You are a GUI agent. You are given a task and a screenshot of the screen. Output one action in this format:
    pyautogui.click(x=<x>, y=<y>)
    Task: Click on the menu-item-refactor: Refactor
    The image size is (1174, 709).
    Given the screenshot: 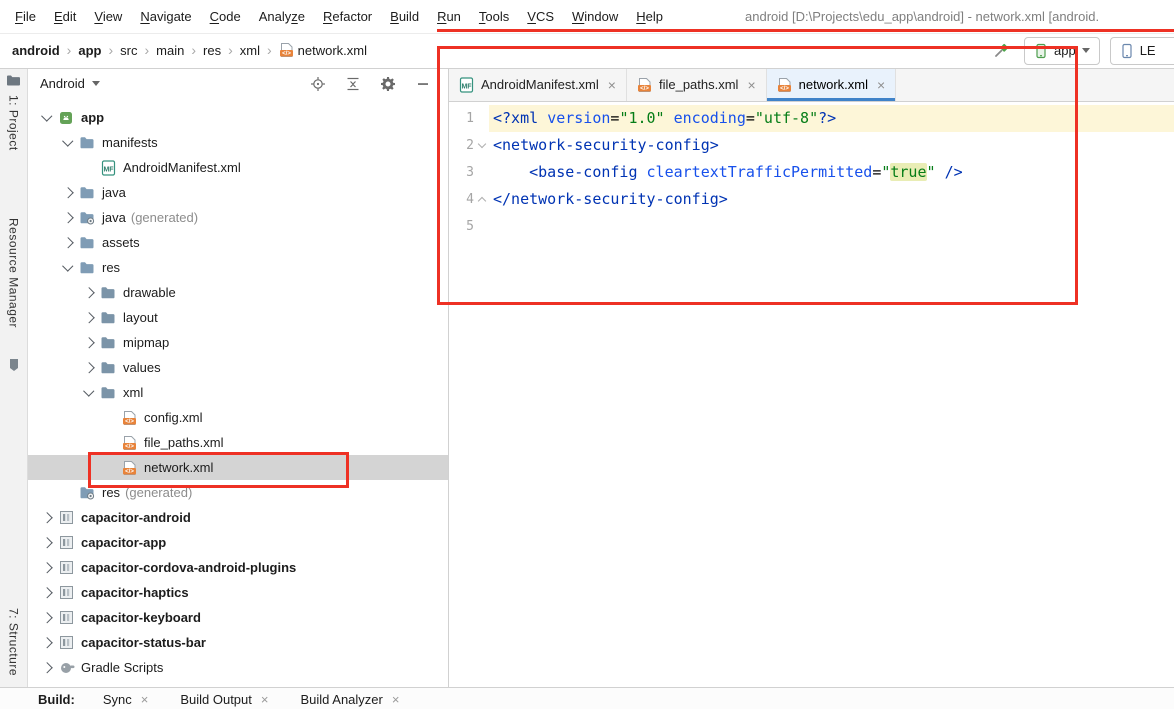 What is the action you would take?
    pyautogui.click(x=347, y=16)
    